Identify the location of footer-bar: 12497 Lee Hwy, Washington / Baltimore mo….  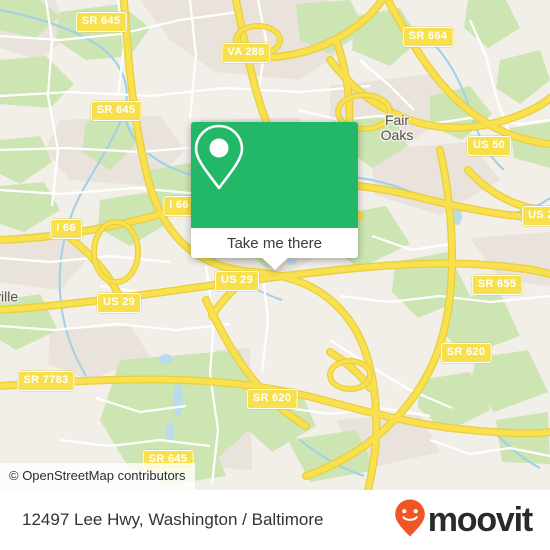
(275, 520).